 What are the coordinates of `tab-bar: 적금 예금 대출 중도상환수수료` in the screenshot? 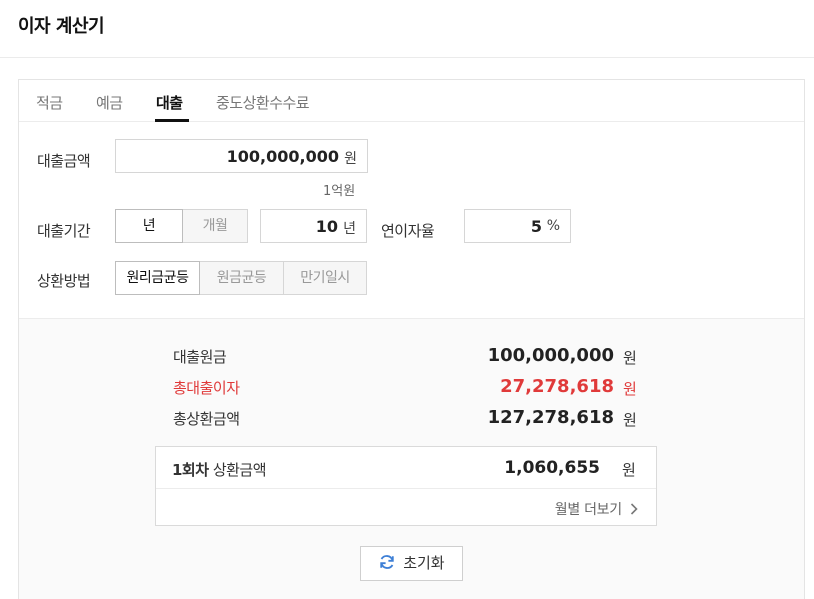 It's located at (411, 101).